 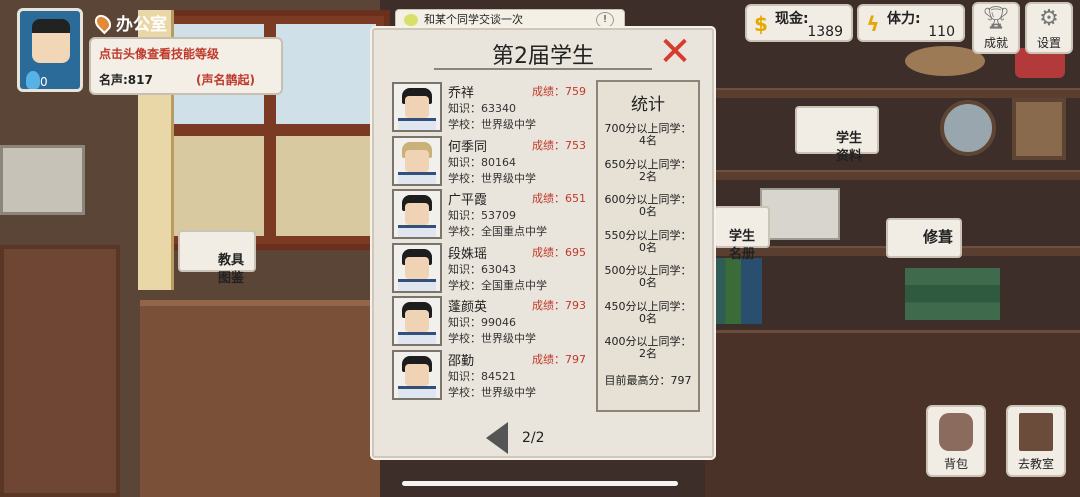 What do you see at coordinates (792, 19) in the screenshot?
I see `cash-label: 现金:` at bounding box center [792, 19].